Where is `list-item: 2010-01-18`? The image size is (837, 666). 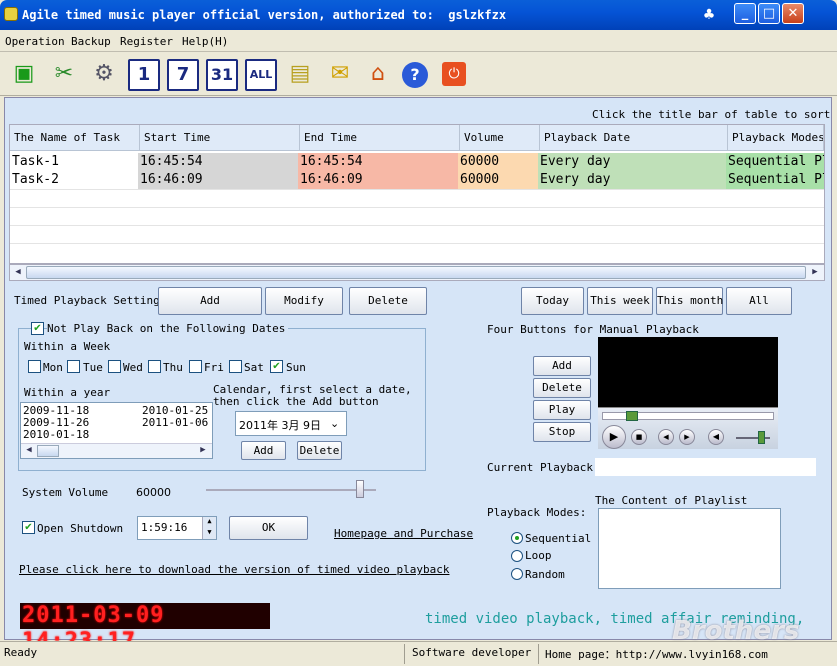 list-item: 2010-01-18 is located at coordinates (56, 434).